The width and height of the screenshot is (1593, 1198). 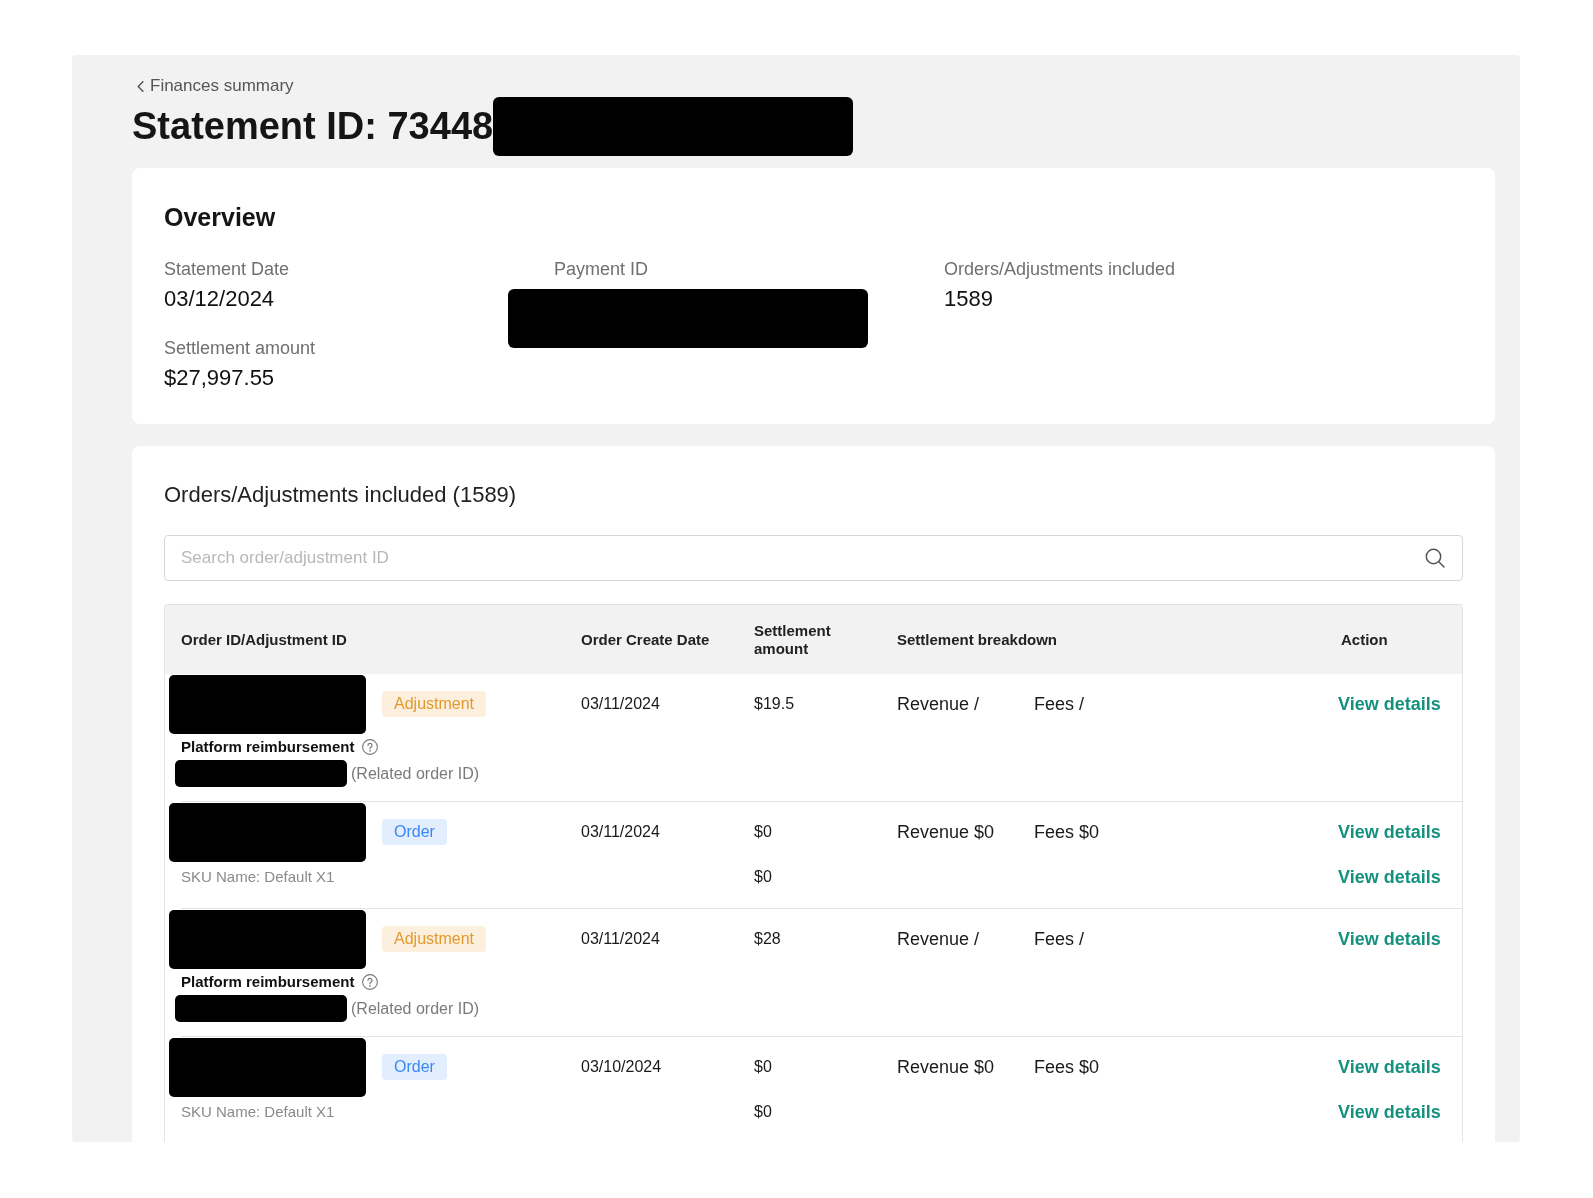 I want to click on section-title: Orders/Adjustments included (1589), so click(x=340, y=495).